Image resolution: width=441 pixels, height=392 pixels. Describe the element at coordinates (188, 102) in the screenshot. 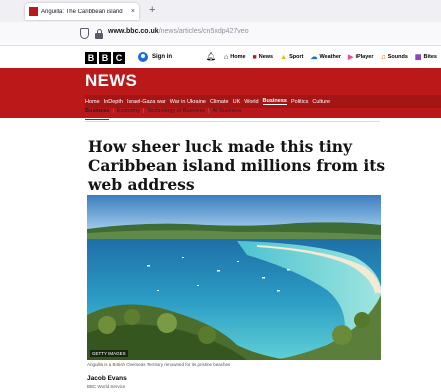

I see `news-nav-ukraine: War in Ukraine` at that location.